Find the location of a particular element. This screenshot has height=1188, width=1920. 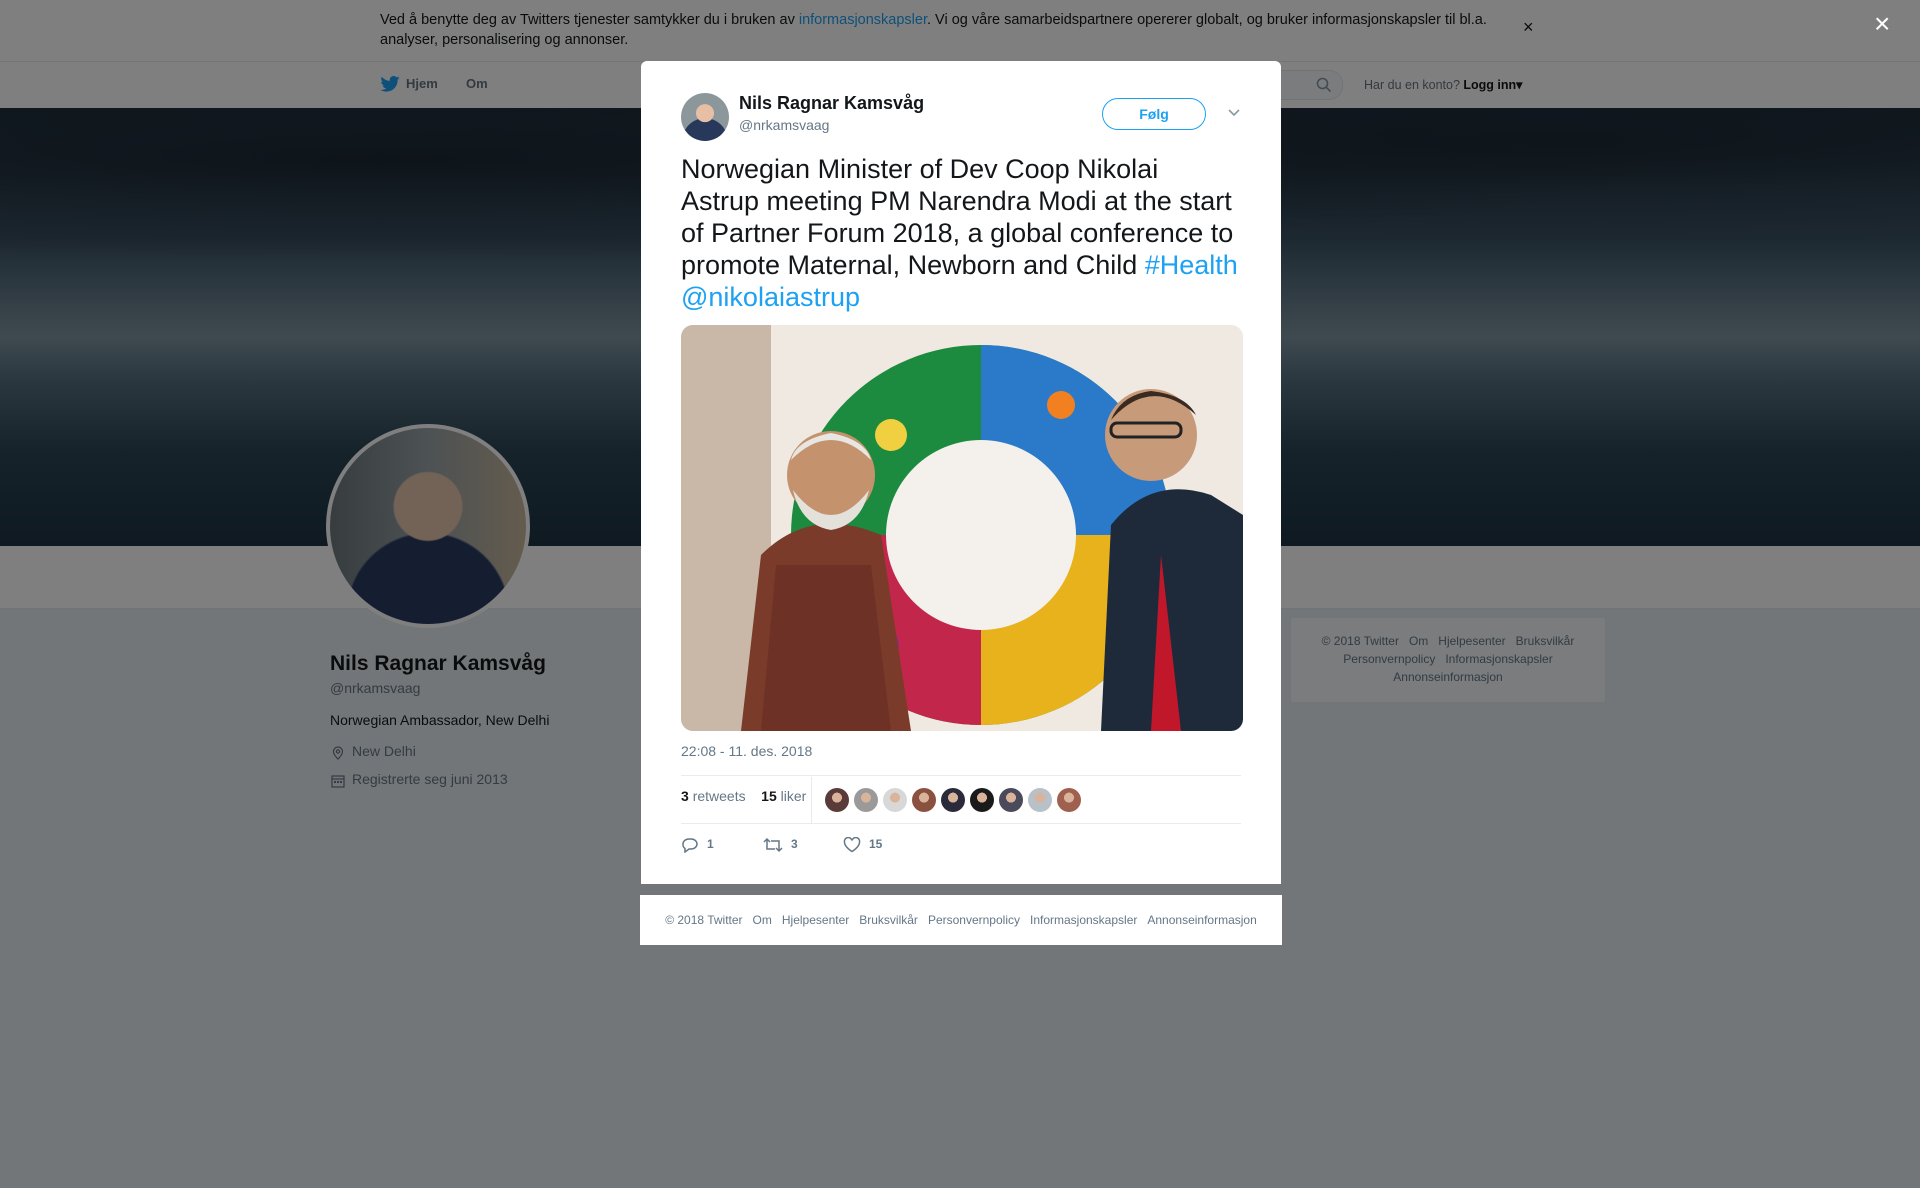

chevron-down-icon is located at coordinates (1234, 112).